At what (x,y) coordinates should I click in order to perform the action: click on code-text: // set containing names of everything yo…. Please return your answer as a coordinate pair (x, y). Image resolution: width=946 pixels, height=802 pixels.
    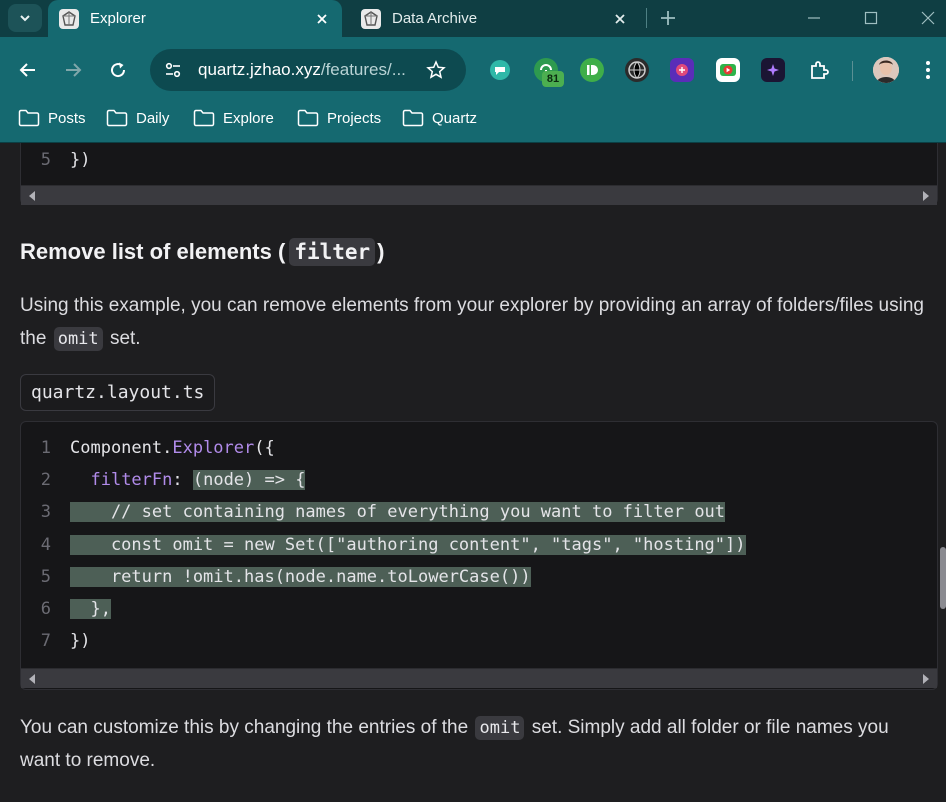
    Looking at the image, I should click on (398, 512).